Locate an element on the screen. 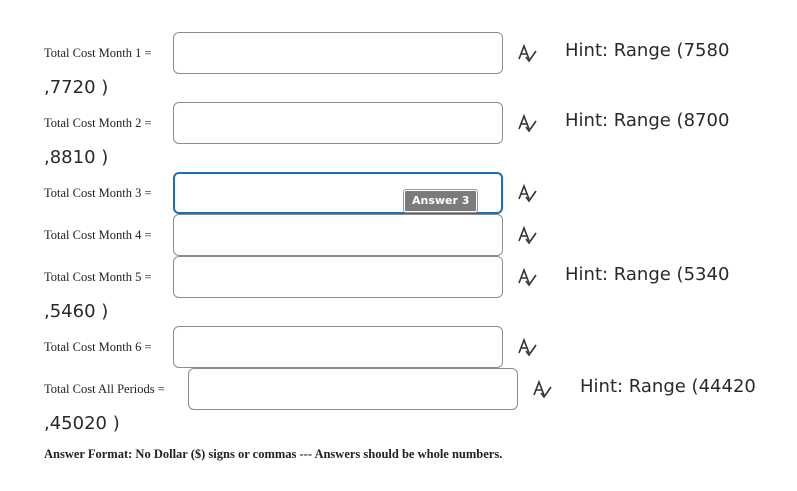 This screenshot has height=491, width=797. hint-month-5: Hint: Range (5340 is located at coordinates (647, 274).